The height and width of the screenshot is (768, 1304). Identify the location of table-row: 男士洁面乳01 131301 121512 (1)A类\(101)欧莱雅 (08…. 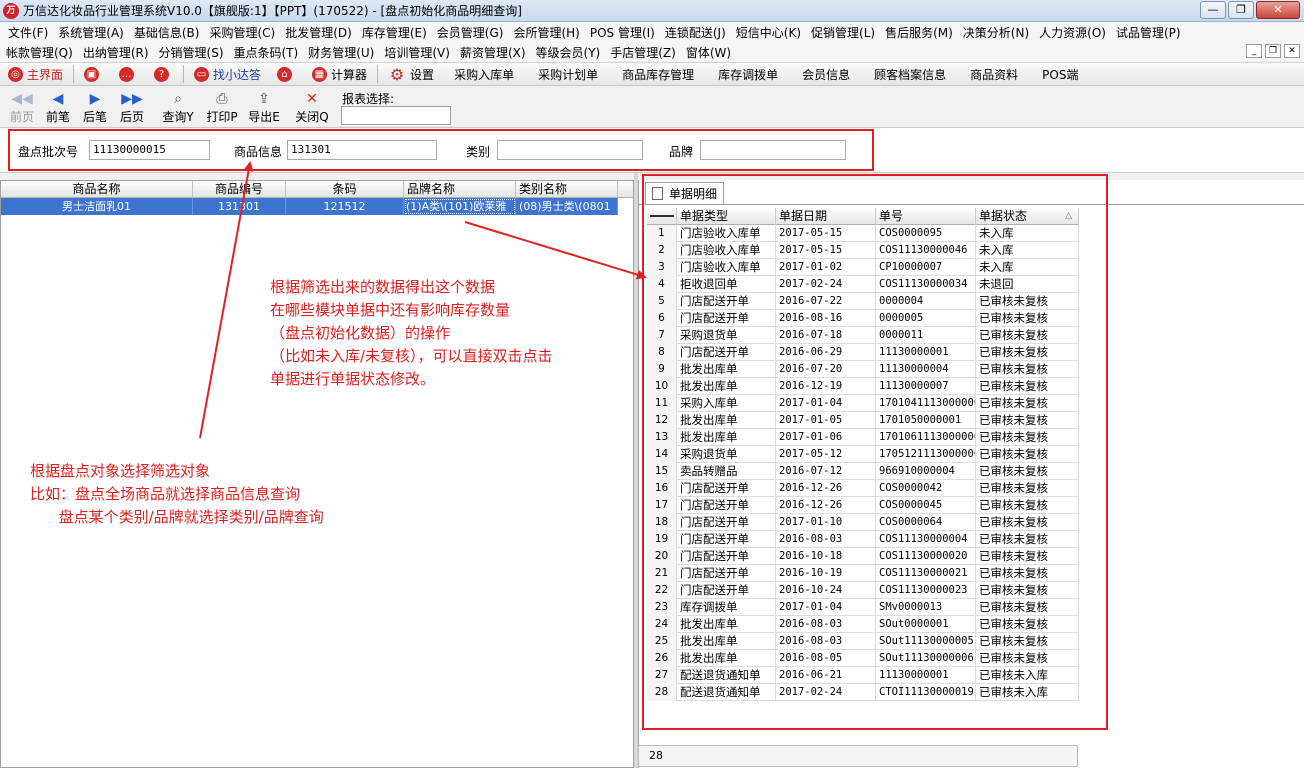
(309, 206).